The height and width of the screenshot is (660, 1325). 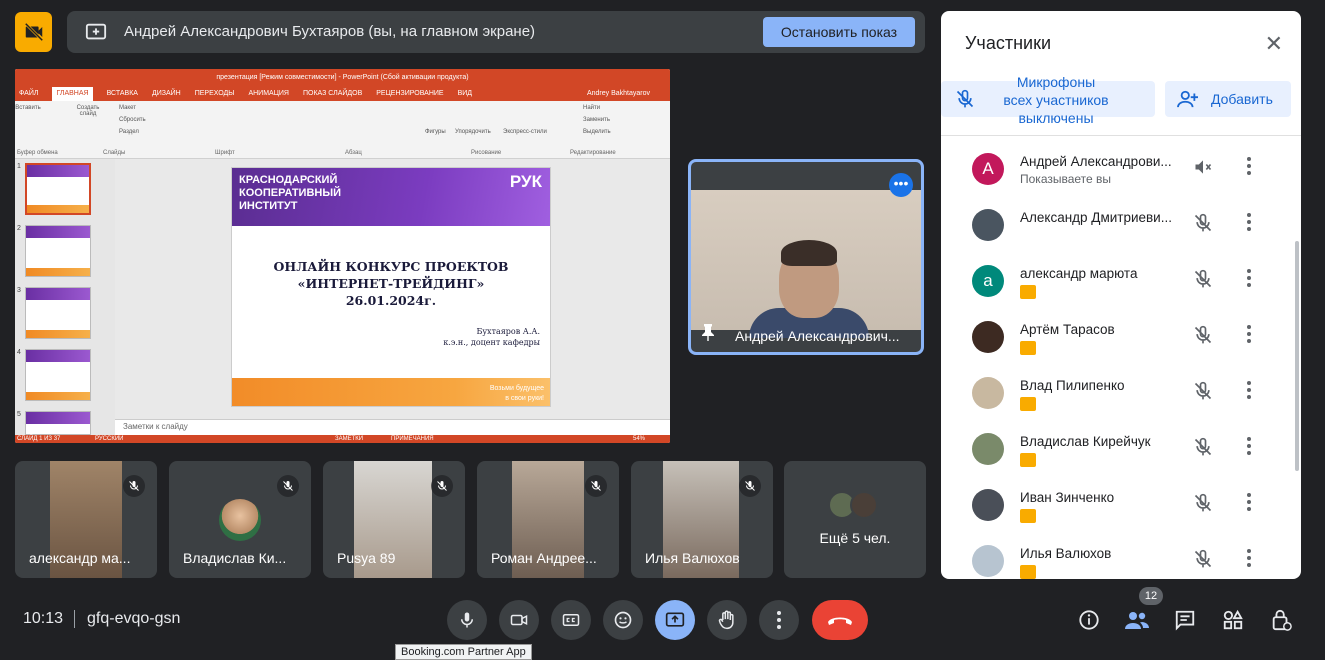 I want to click on shapes-command: Фигуры, so click(x=435, y=132).